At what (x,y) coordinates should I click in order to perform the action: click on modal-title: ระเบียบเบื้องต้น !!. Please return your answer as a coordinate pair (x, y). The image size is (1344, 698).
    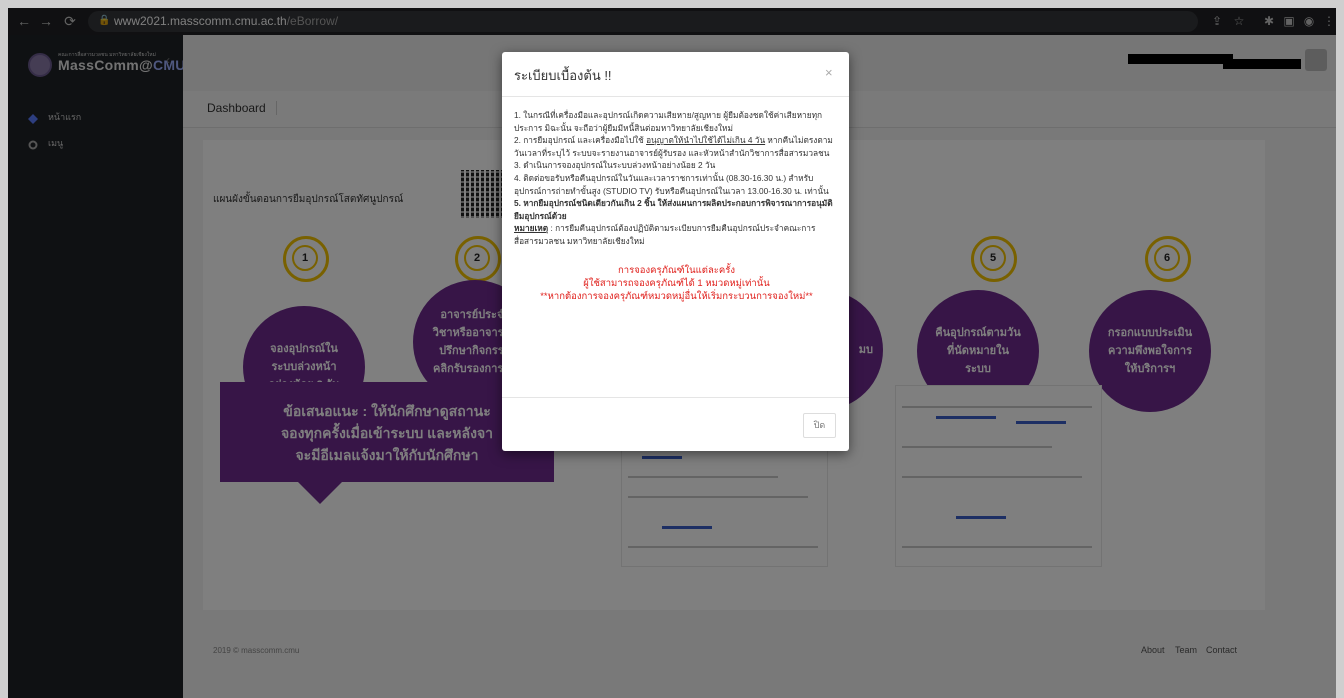
    Looking at the image, I should click on (563, 75).